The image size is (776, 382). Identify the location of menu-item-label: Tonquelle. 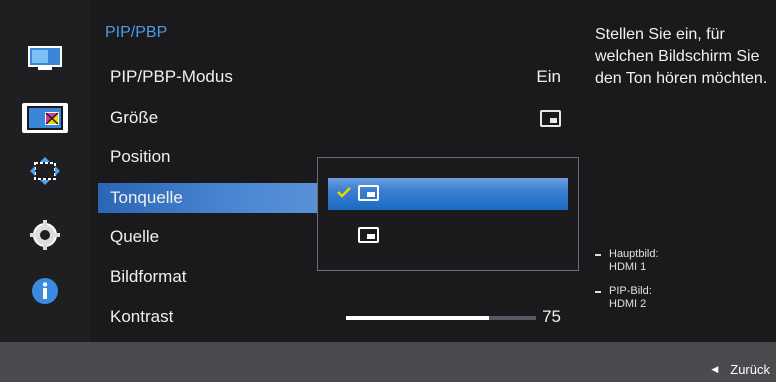
(146, 197).